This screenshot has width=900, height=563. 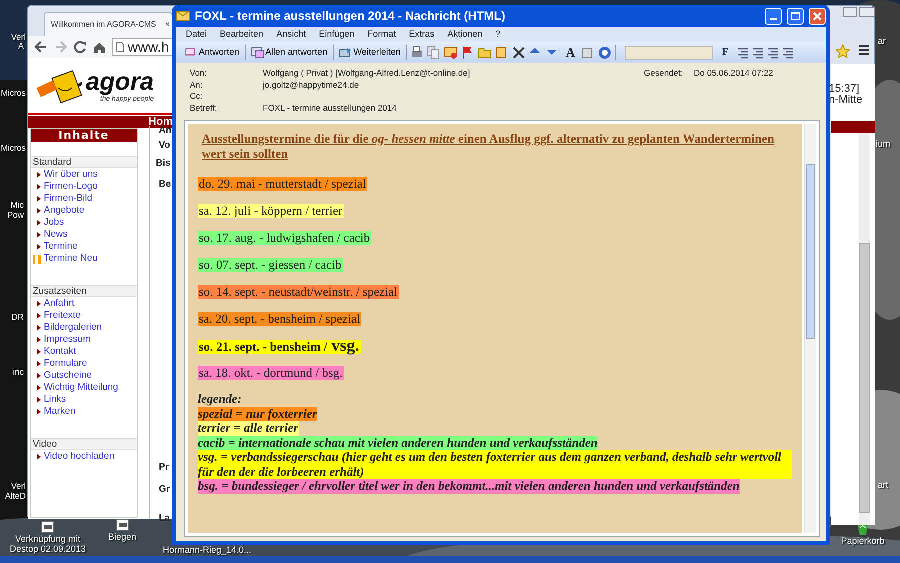 What do you see at coordinates (13, 148) in the screenshot?
I see `desktop-icon-label: Micros` at bounding box center [13, 148].